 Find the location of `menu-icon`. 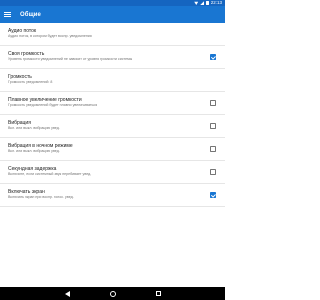

menu-icon is located at coordinates (9, 14).